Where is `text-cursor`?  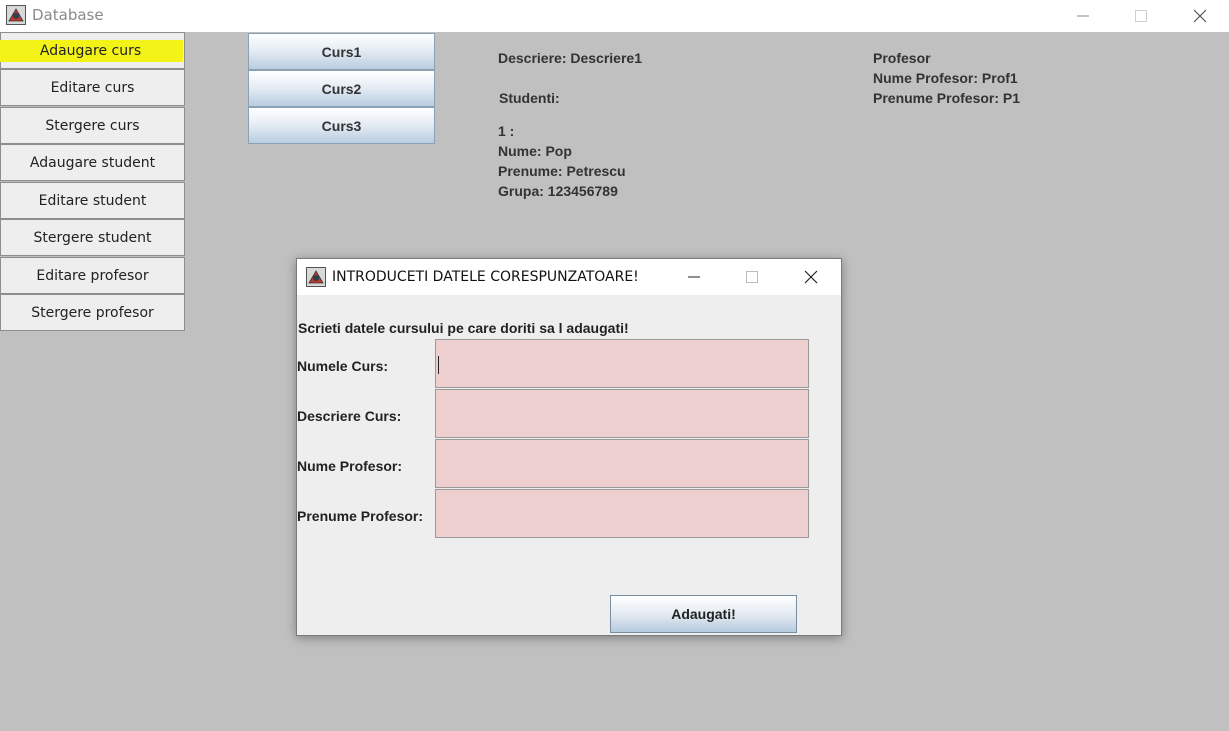
text-cursor is located at coordinates (438, 365).